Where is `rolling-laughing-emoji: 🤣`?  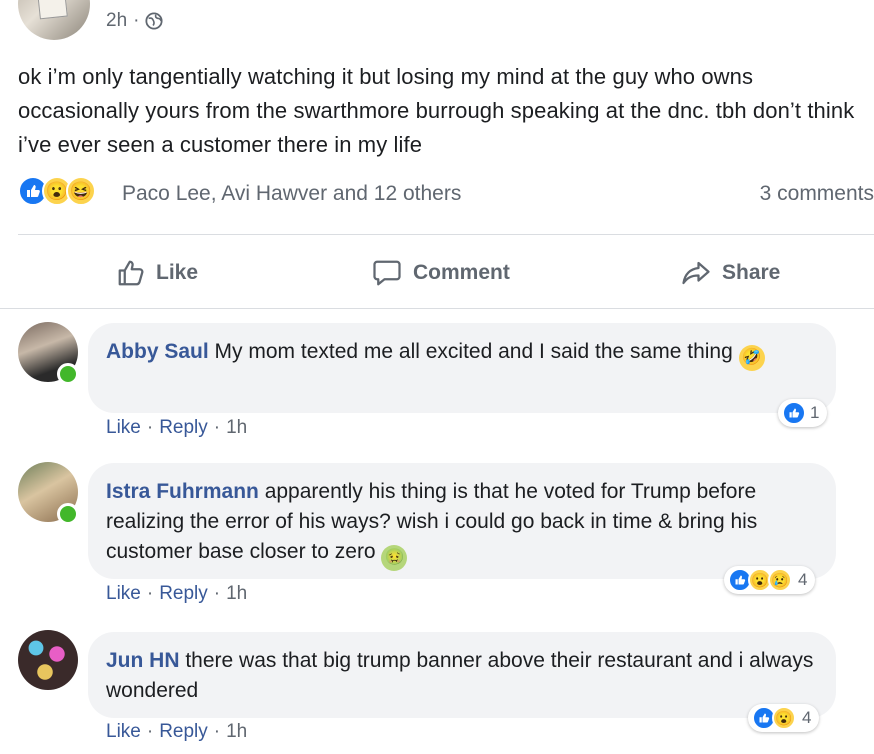
rolling-laughing-emoji: 🤣 is located at coordinates (751, 358).